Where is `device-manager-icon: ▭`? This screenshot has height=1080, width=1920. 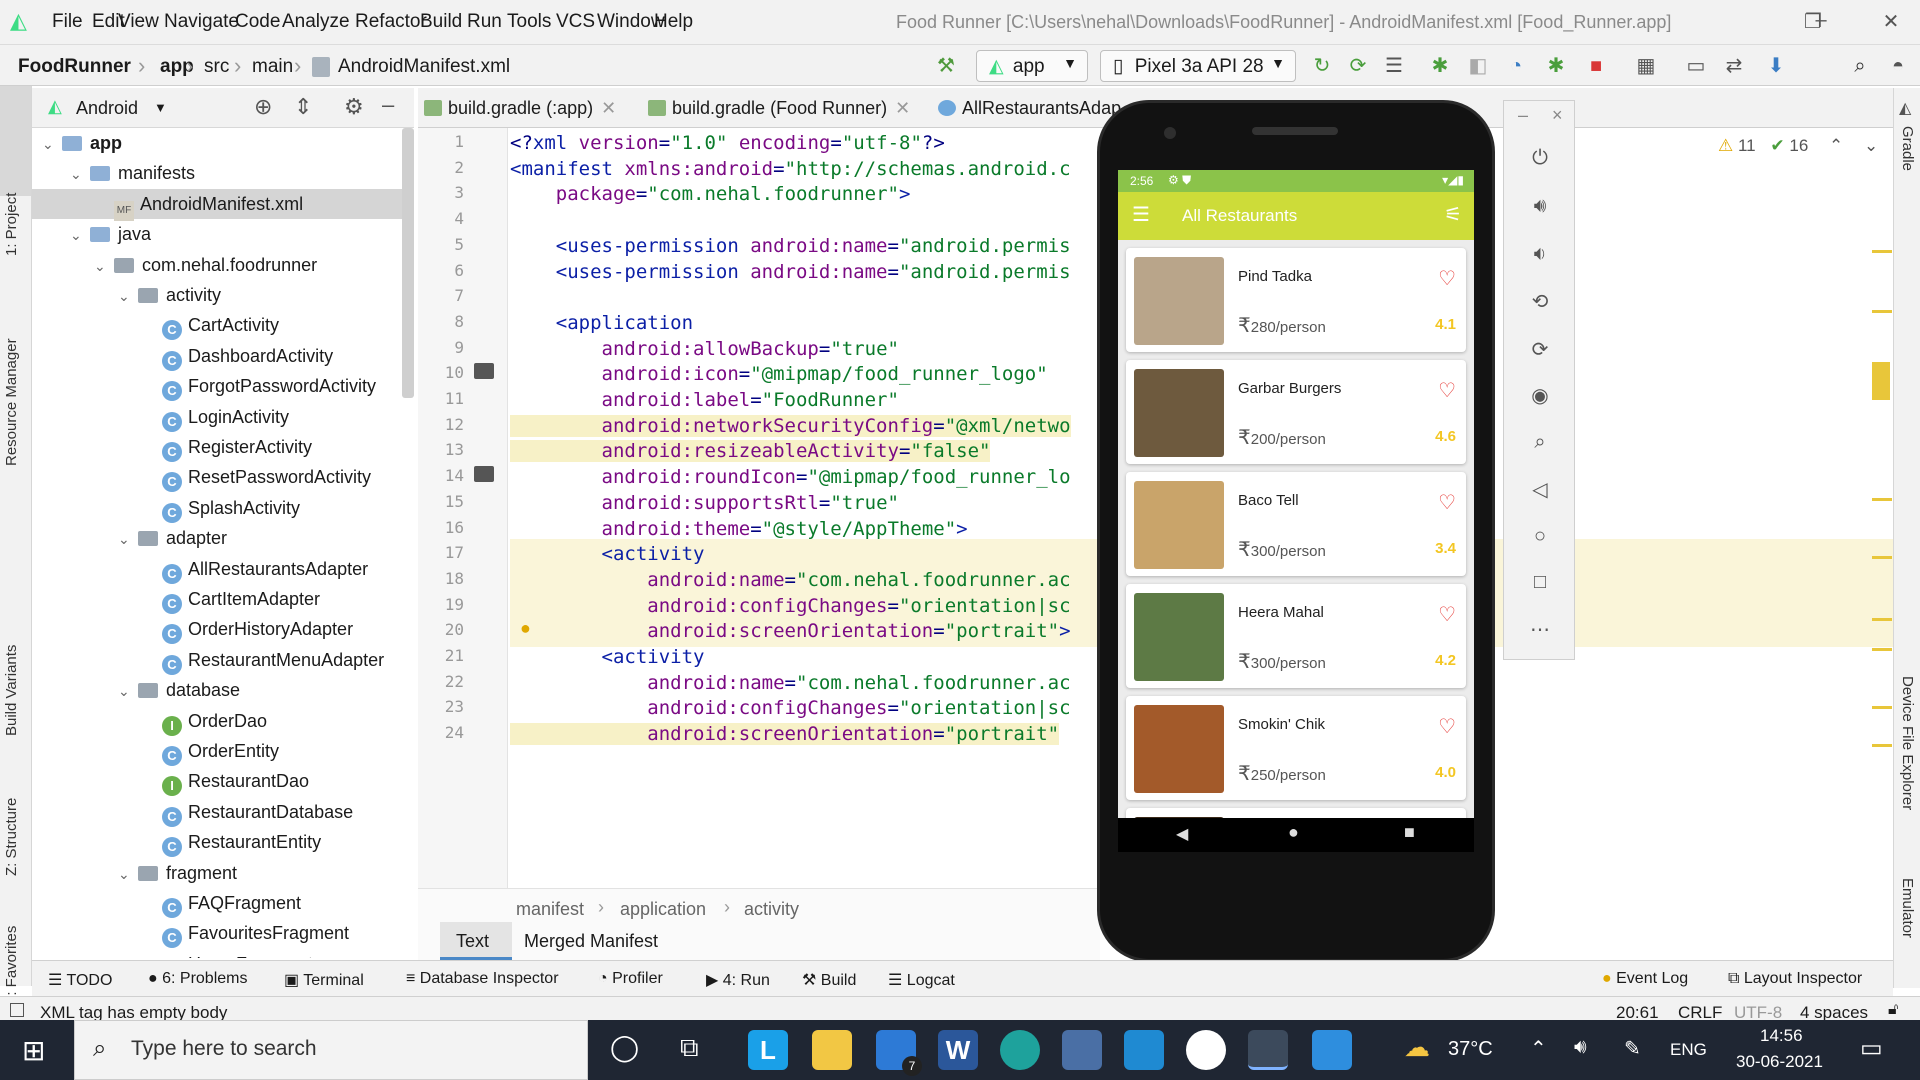 device-manager-icon: ▭ is located at coordinates (1696, 66).